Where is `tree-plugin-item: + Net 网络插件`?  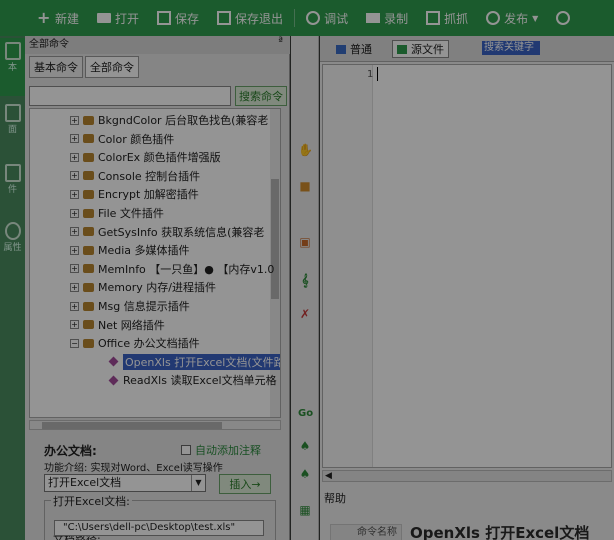
tree-plugin-item: + Net 网络插件 is located at coordinates (117, 325).